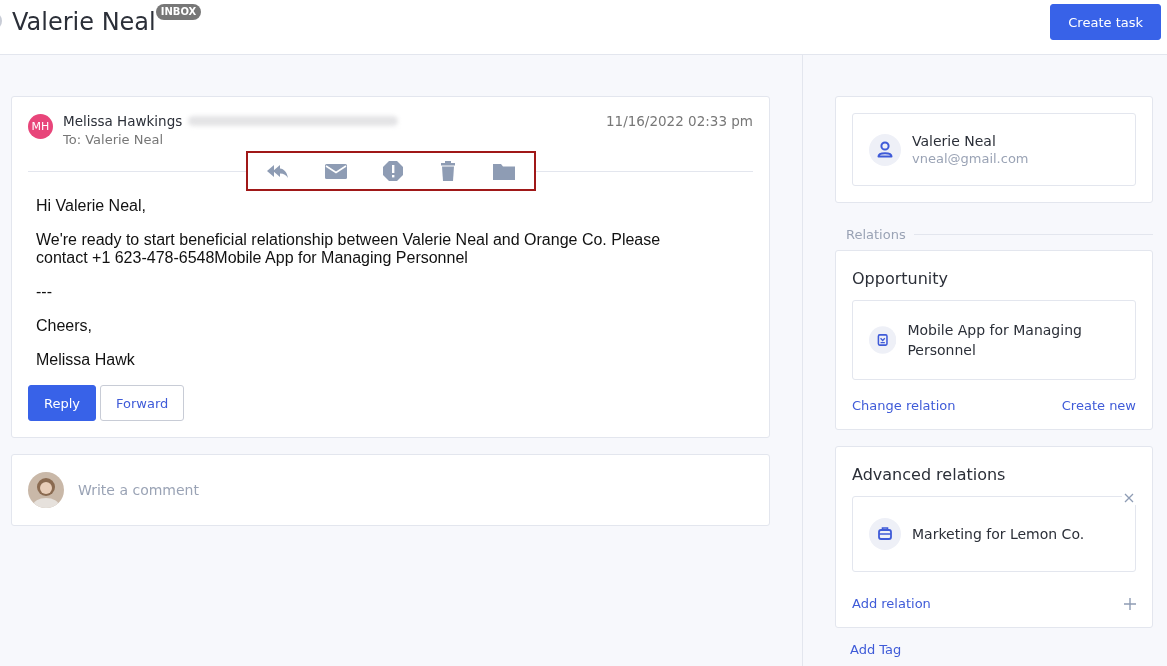 The height and width of the screenshot is (666, 1167). What do you see at coordinates (123, 121) in the screenshot?
I see `sender-name: Melissa Hawkings` at bounding box center [123, 121].